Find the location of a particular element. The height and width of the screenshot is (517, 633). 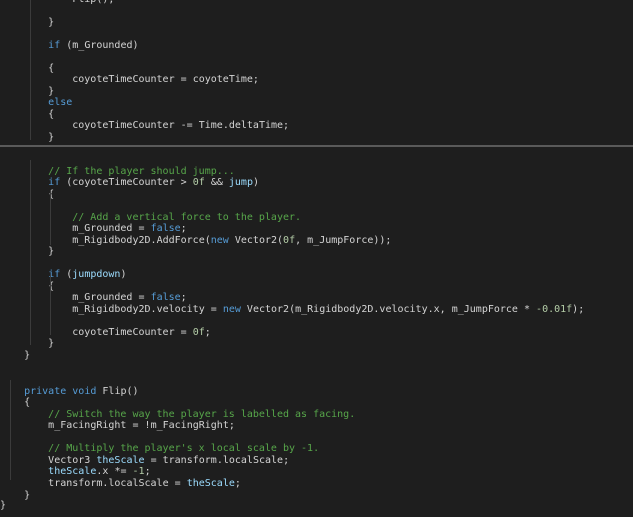

code-line-text: if (m_Grounded) is located at coordinates (93, 45).